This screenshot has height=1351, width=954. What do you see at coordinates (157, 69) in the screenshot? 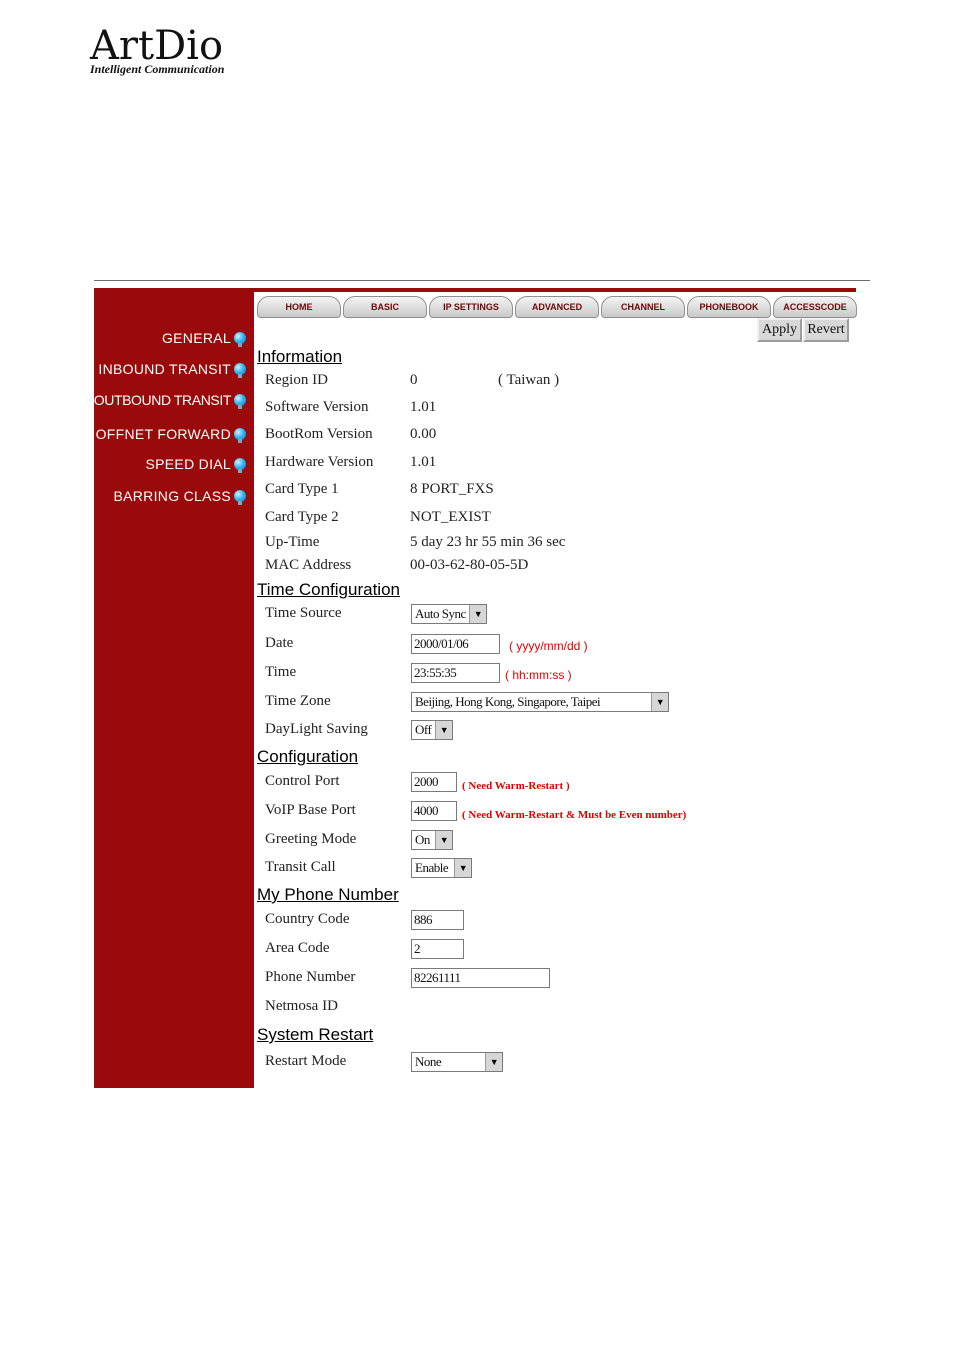
I see `logo-tagline: Intelligent Communication` at bounding box center [157, 69].